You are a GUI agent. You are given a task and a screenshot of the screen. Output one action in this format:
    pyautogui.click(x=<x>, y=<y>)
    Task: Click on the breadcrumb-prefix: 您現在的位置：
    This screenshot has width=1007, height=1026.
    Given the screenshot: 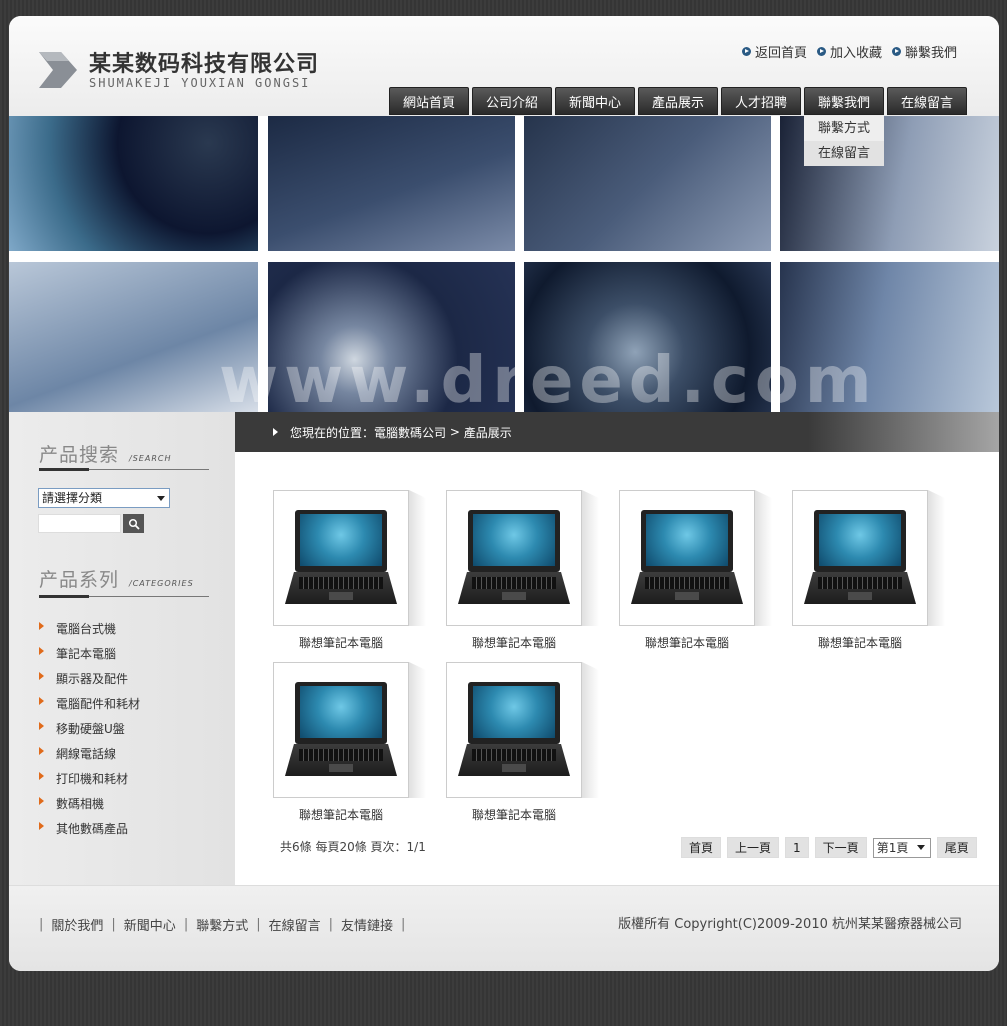 What is the action you would take?
    pyautogui.click(x=332, y=432)
    